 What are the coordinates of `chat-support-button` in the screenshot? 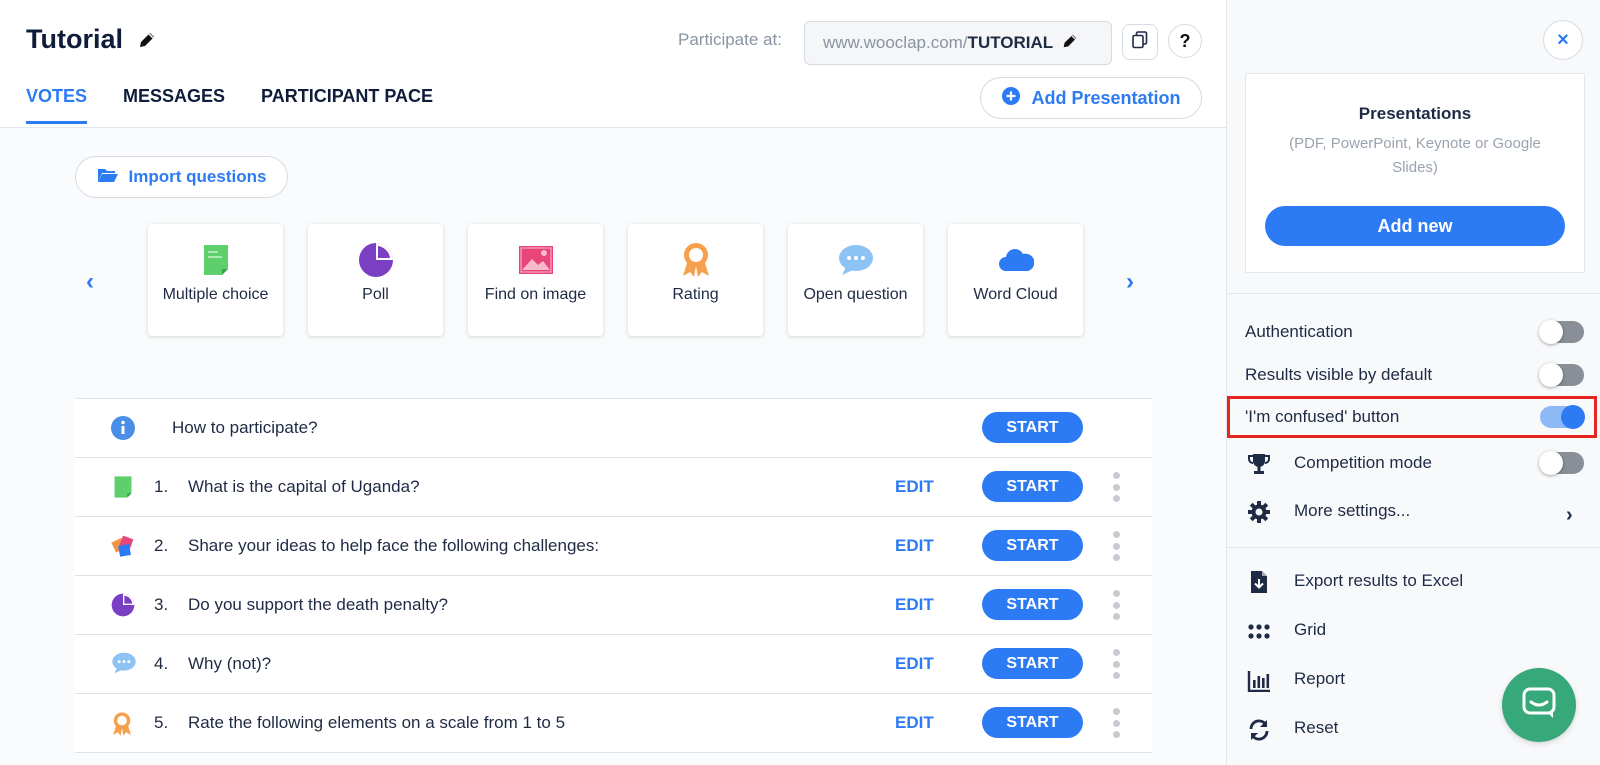 It's located at (1539, 705).